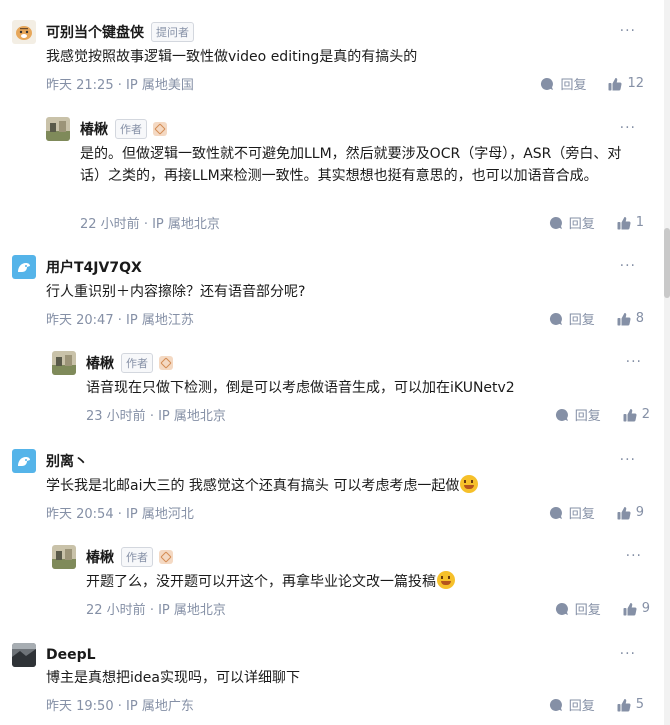 The height and width of the screenshot is (725, 670). What do you see at coordinates (262, 486) in the screenshot?
I see `comment-text: 学长我是北邮ai大三的 我感觉这个还真有搞头 可以考虑考虑一起做` at bounding box center [262, 486].